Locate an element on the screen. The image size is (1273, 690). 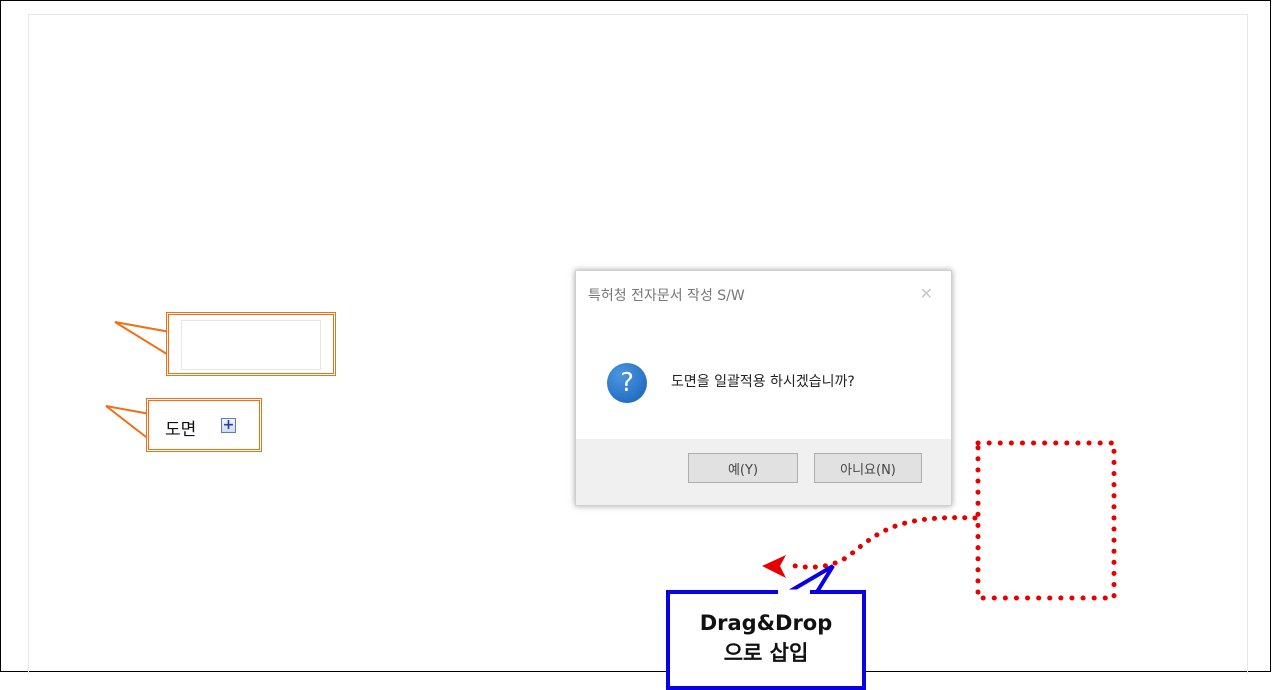
blue-callout-joint is located at coordinates (794, 592).